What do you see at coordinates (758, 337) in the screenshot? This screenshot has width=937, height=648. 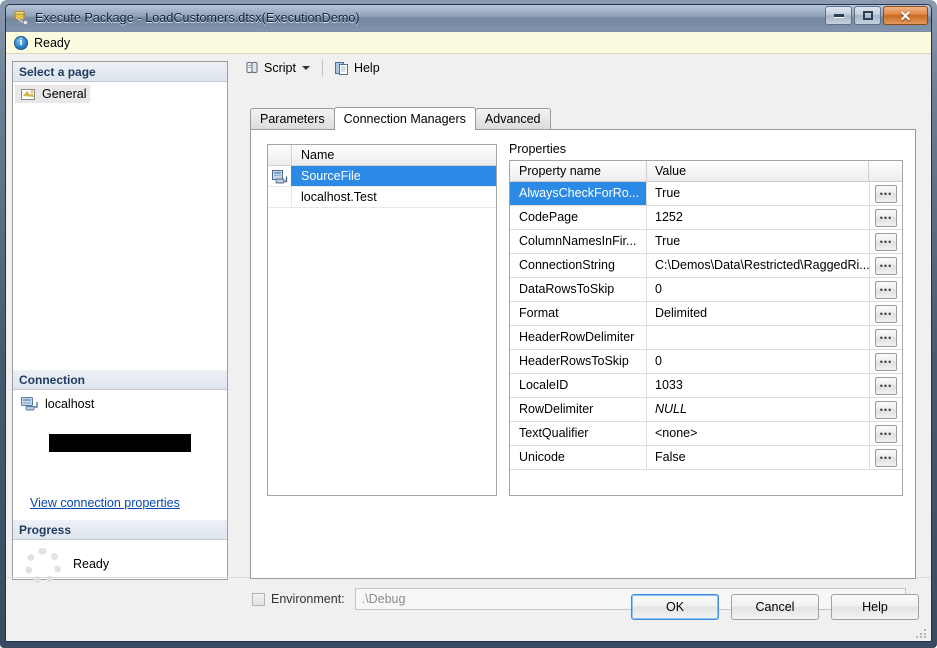 I see `property-value-cell` at bounding box center [758, 337].